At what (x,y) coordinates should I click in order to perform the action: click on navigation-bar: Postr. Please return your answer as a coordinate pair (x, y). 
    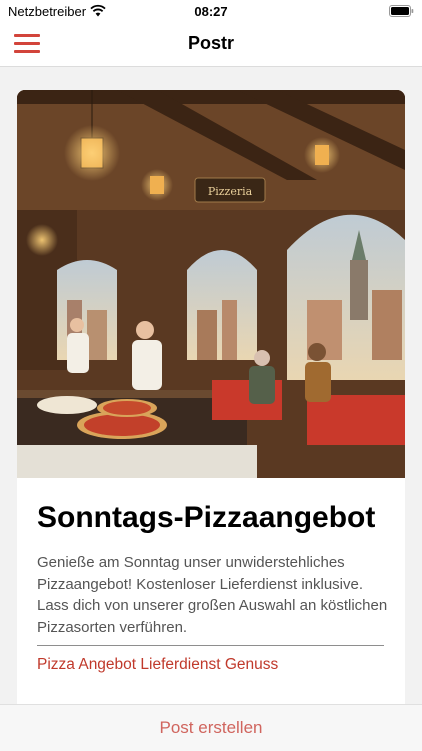
    Looking at the image, I should click on (211, 44).